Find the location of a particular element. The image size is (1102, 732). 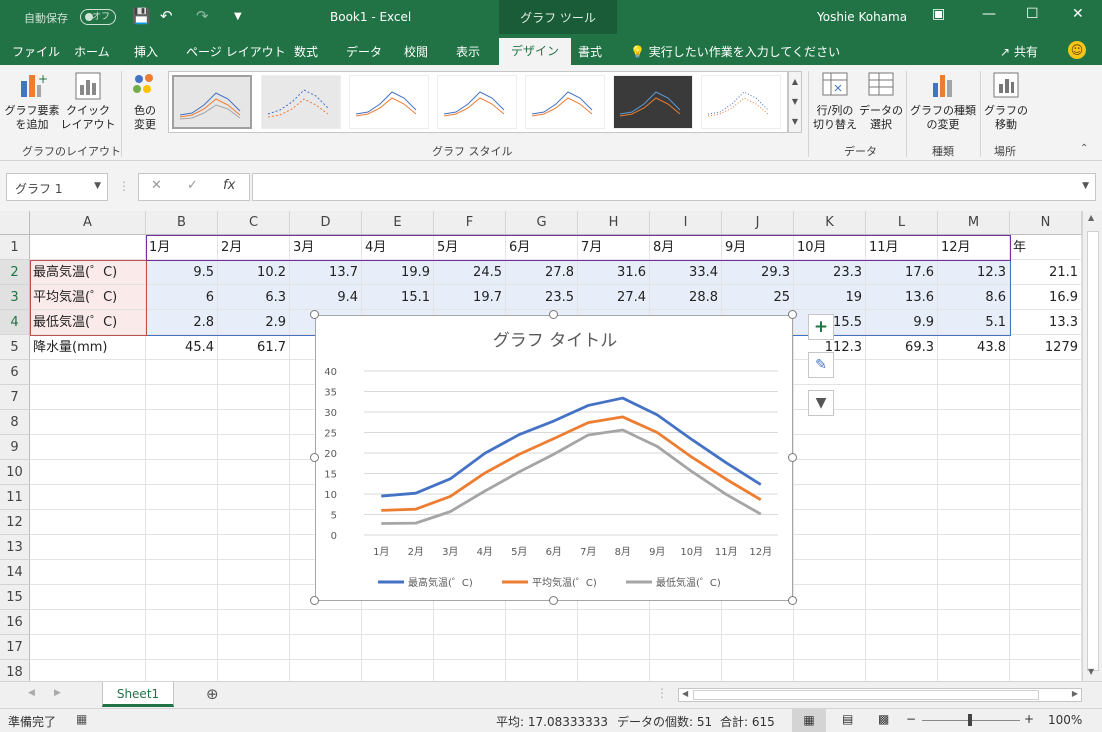

series-line is located at coordinates (571, 447).